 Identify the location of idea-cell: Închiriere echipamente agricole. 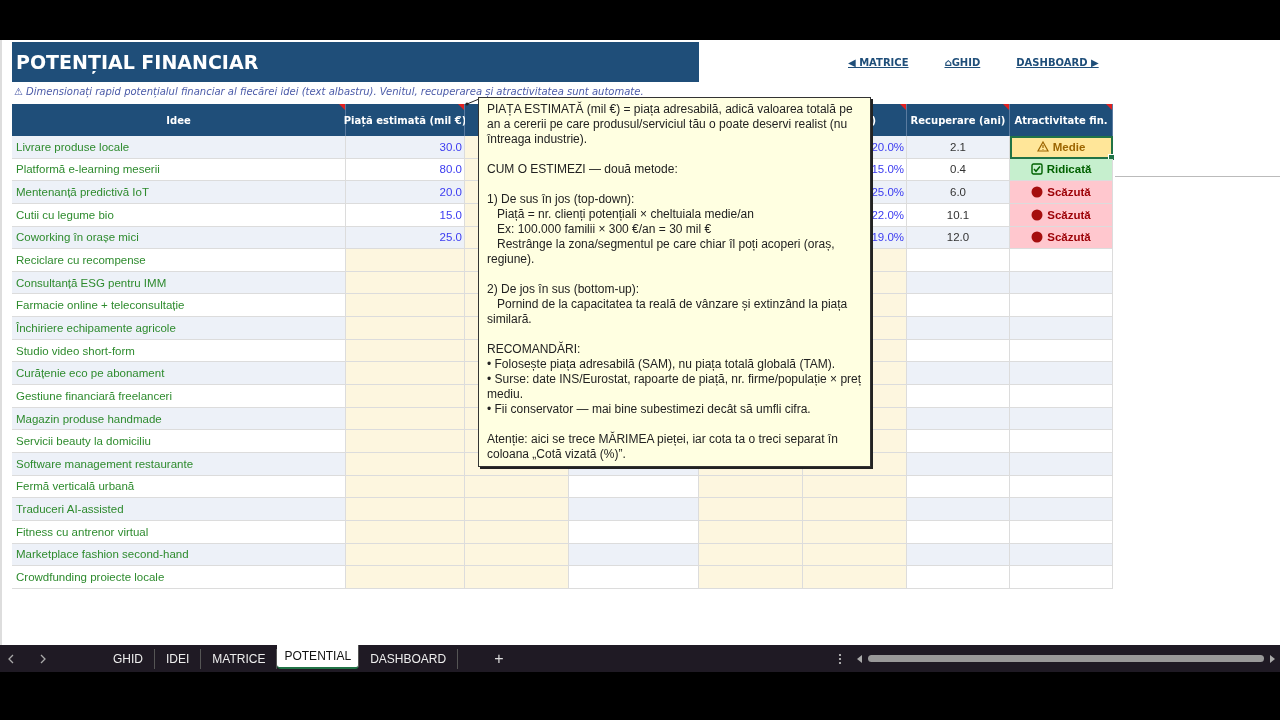
(179, 328).